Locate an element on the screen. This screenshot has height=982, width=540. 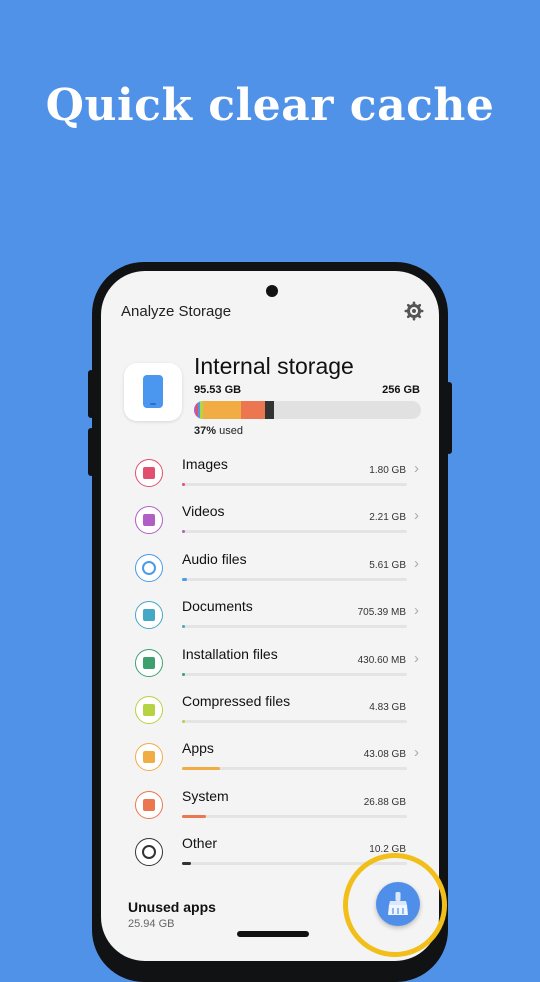
category-size: 1.80 GB is located at coordinates (387, 470).